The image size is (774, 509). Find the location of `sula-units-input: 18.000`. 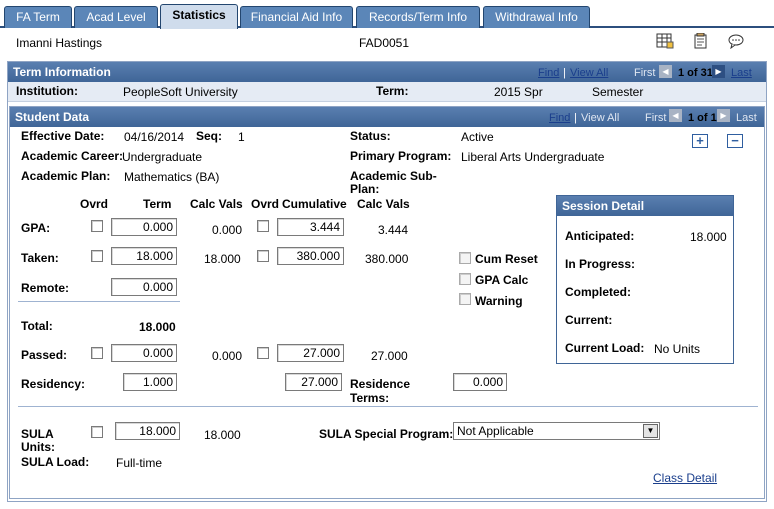

sula-units-input: 18.000 is located at coordinates (147, 431).